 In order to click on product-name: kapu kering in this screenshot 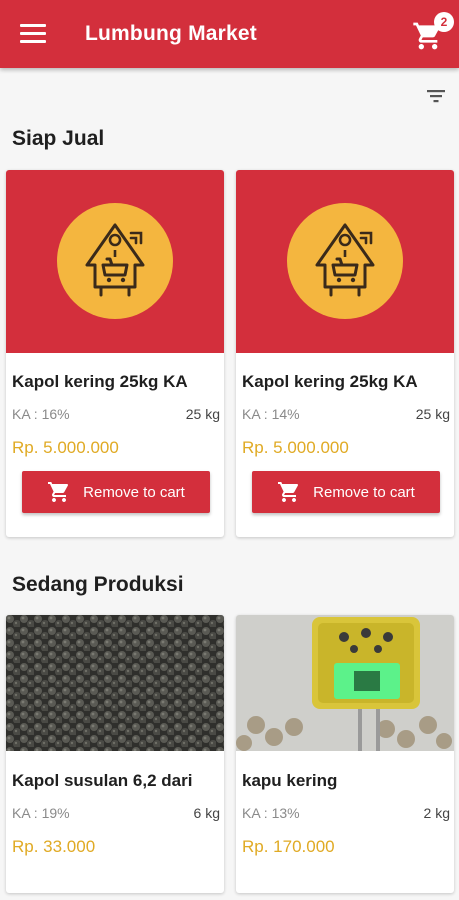, I will do `click(290, 780)`.